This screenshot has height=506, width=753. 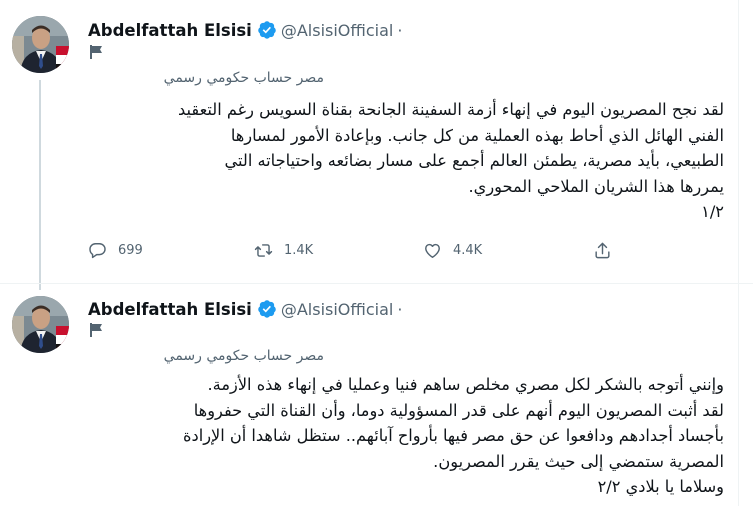 What do you see at coordinates (660, 486) in the screenshot?
I see `tweet-text-line: وسلاما يا بلادي ٢/٢` at bounding box center [660, 486].